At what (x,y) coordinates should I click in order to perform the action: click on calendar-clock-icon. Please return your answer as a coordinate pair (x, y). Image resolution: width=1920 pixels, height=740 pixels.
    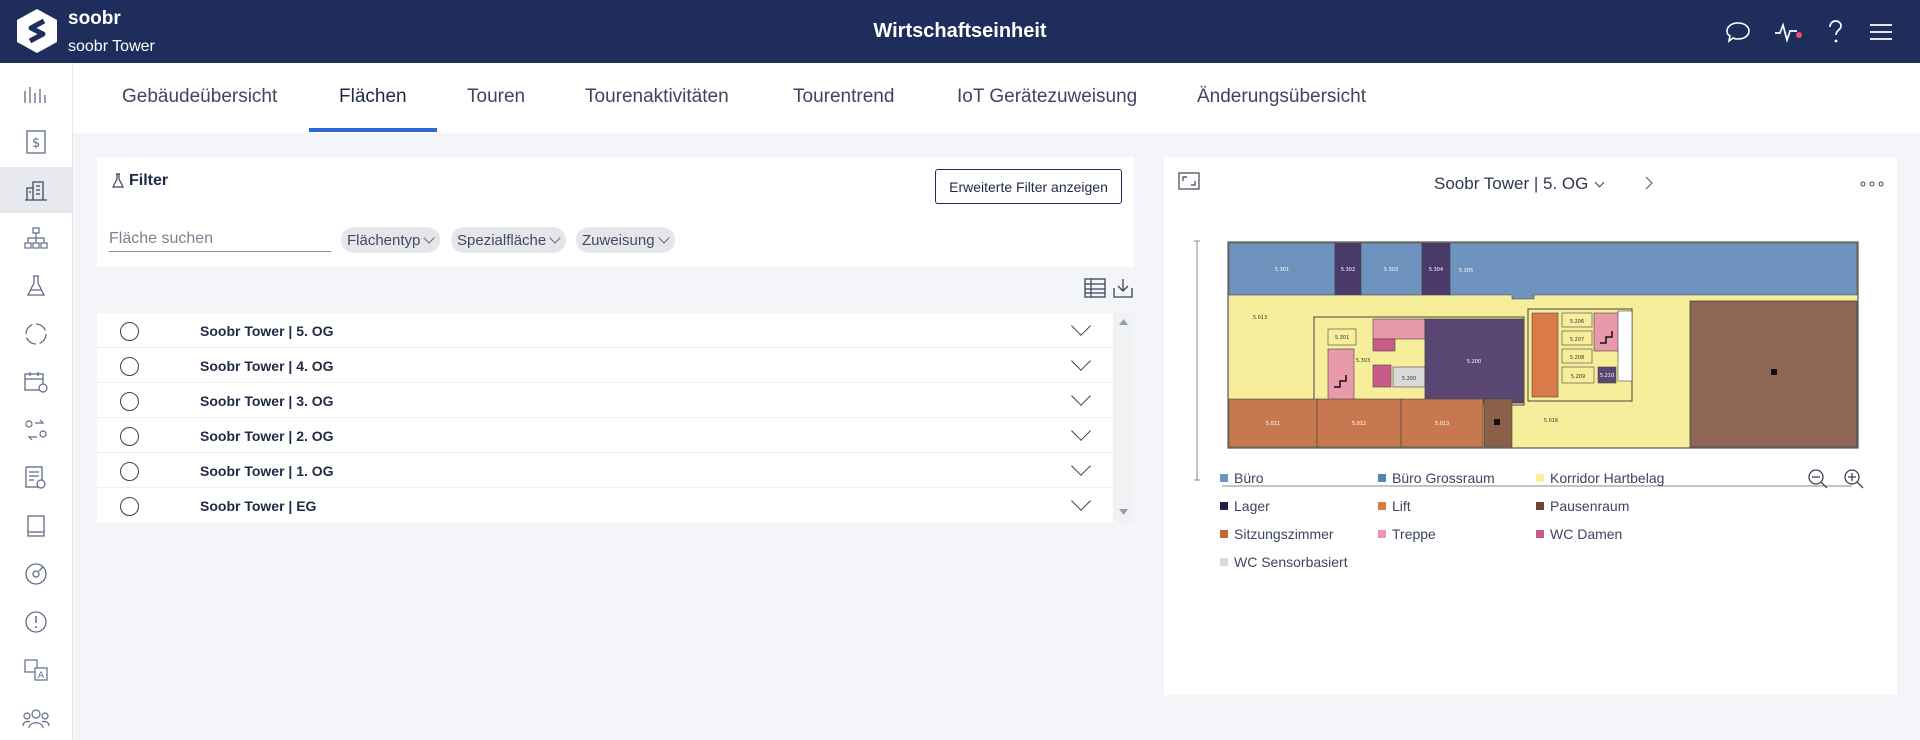
    Looking at the image, I should click on (36, 382).